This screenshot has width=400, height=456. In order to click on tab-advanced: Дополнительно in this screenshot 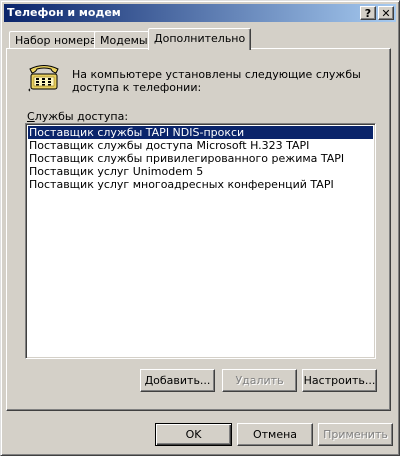, I will do `click(200, 39)`.